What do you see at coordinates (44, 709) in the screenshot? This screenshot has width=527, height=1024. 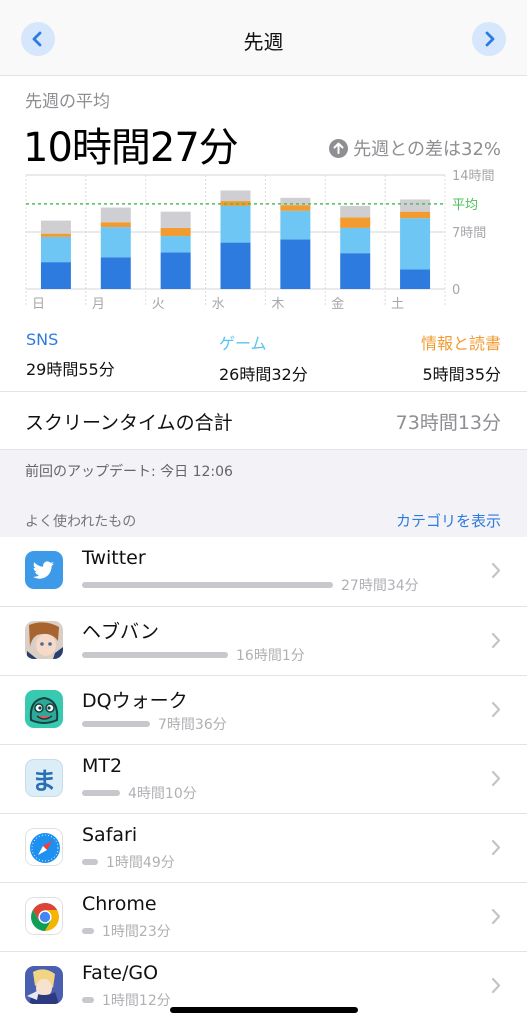 I see `dq-walk-icon` at bounding box center [44, 709].